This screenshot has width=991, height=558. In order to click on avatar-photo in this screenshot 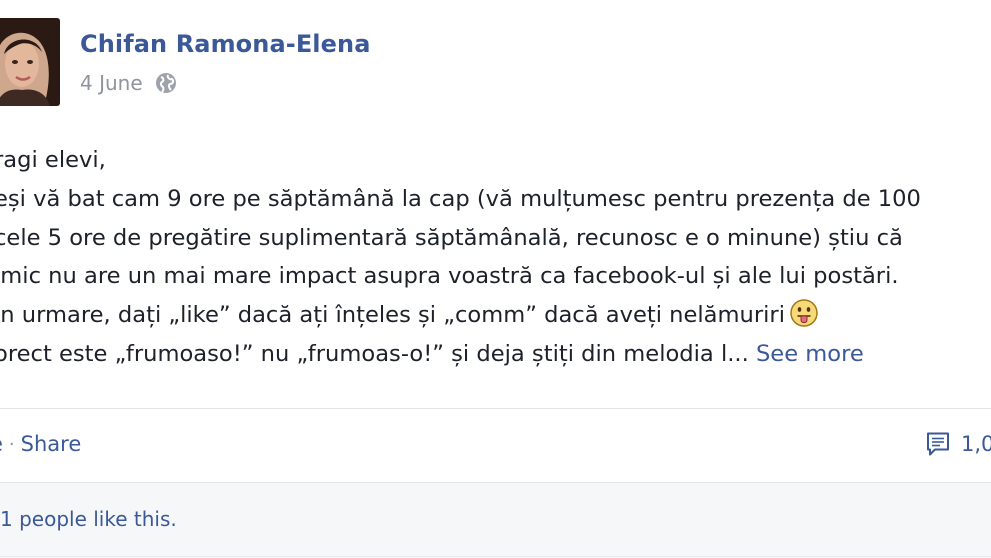, I will do `click(30, 62)`.